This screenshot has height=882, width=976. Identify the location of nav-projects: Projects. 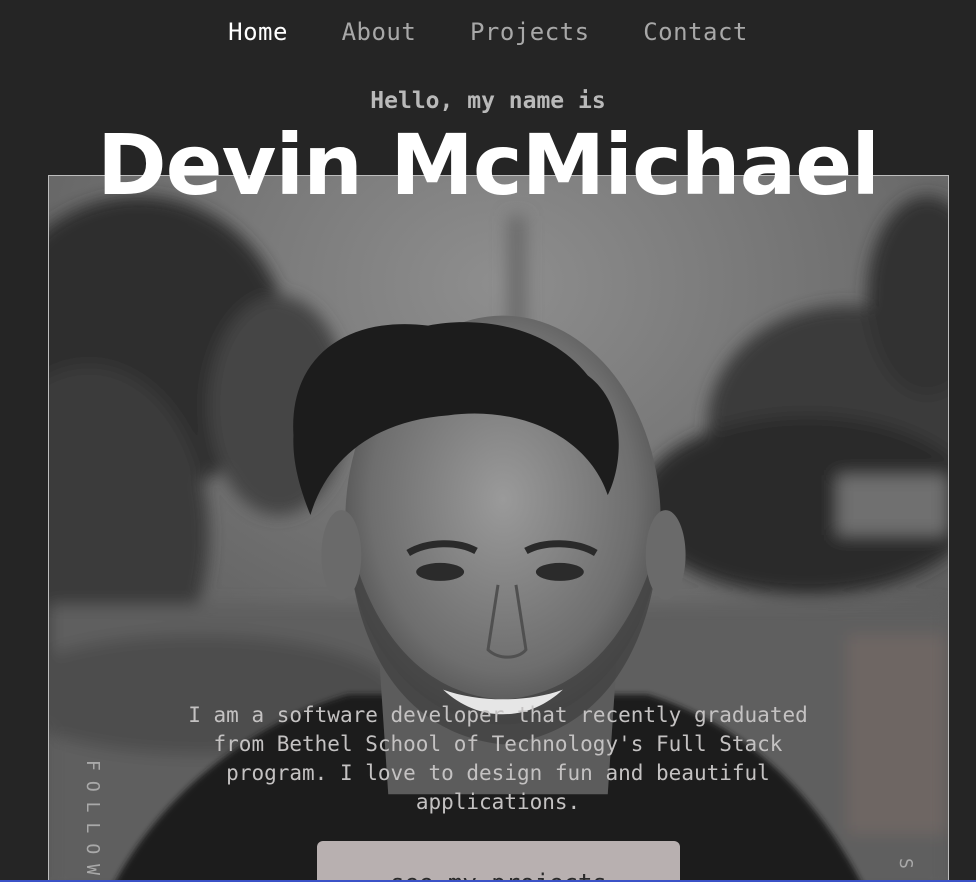
(530, 32).